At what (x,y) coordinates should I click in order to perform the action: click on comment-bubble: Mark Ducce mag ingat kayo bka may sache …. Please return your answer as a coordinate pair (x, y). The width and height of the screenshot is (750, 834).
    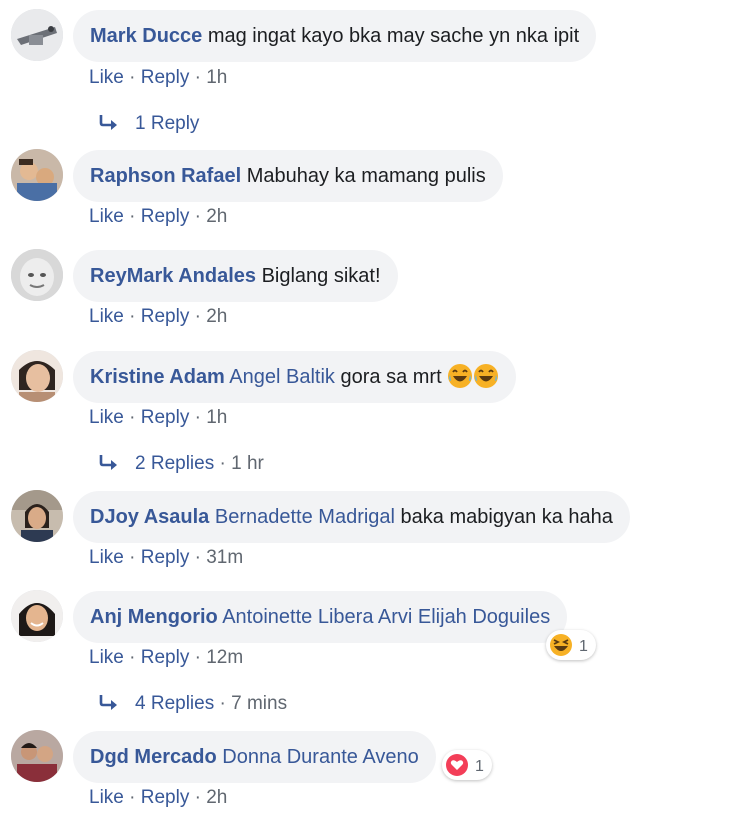
    Looking at the image, I should click on (335, 36).